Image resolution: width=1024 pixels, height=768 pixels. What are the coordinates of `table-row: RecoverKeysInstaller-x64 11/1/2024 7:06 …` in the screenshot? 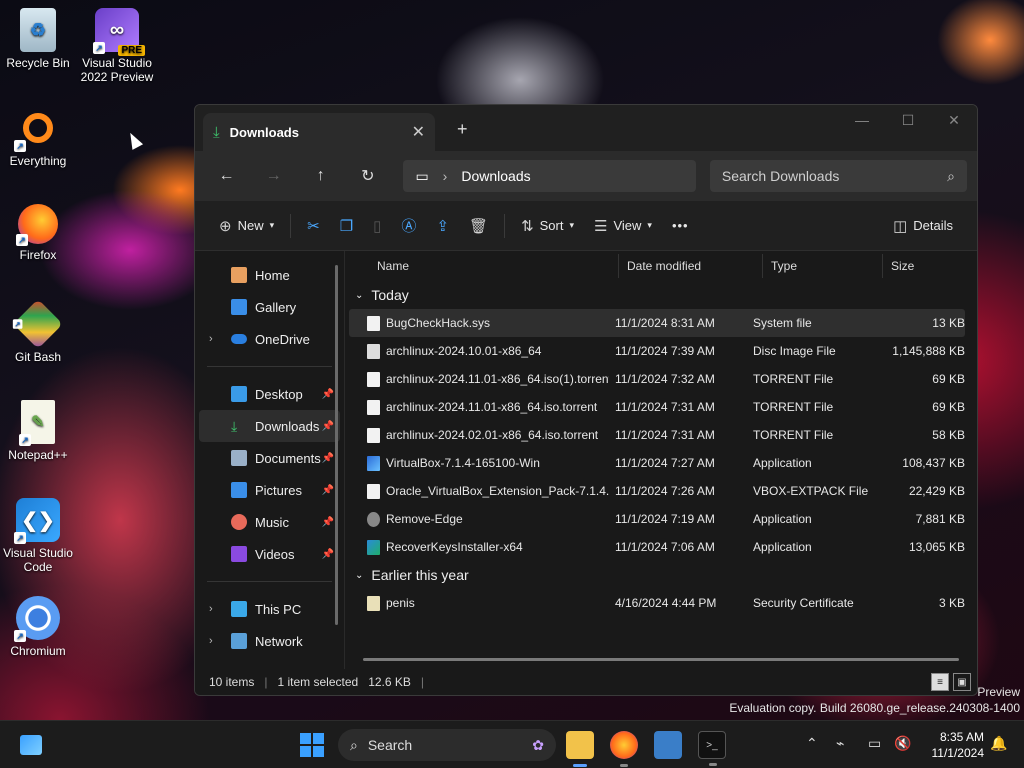 It's located at (657, 547).